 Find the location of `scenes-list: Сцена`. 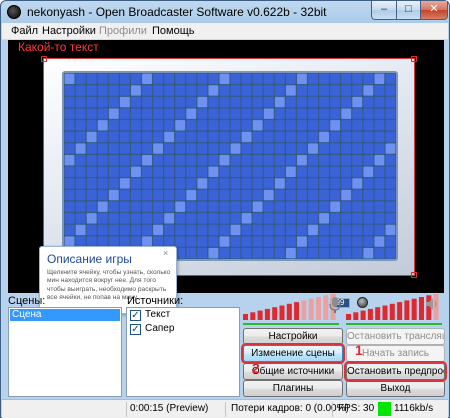

scenes-list: Сцена is located at coordinates (65, 352).